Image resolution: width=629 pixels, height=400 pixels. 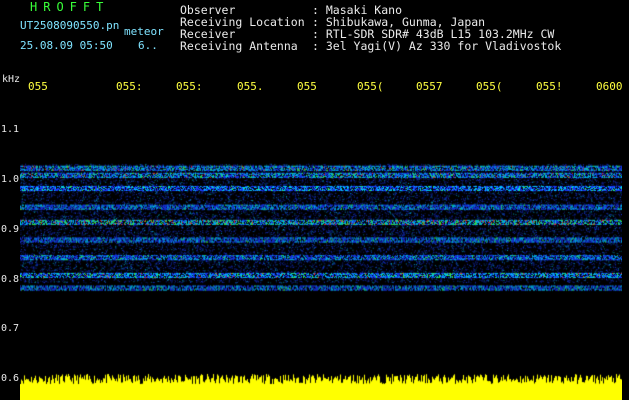 I want to click on time-tick: 055!, so click(x=549, y=86).